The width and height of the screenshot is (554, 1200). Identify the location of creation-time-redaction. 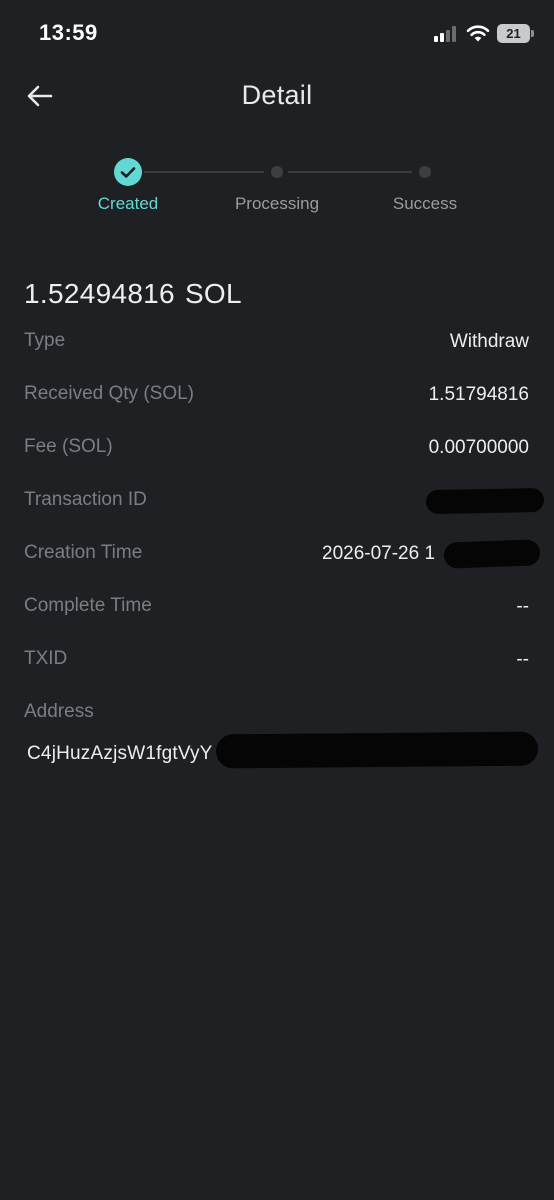
(492, 554).